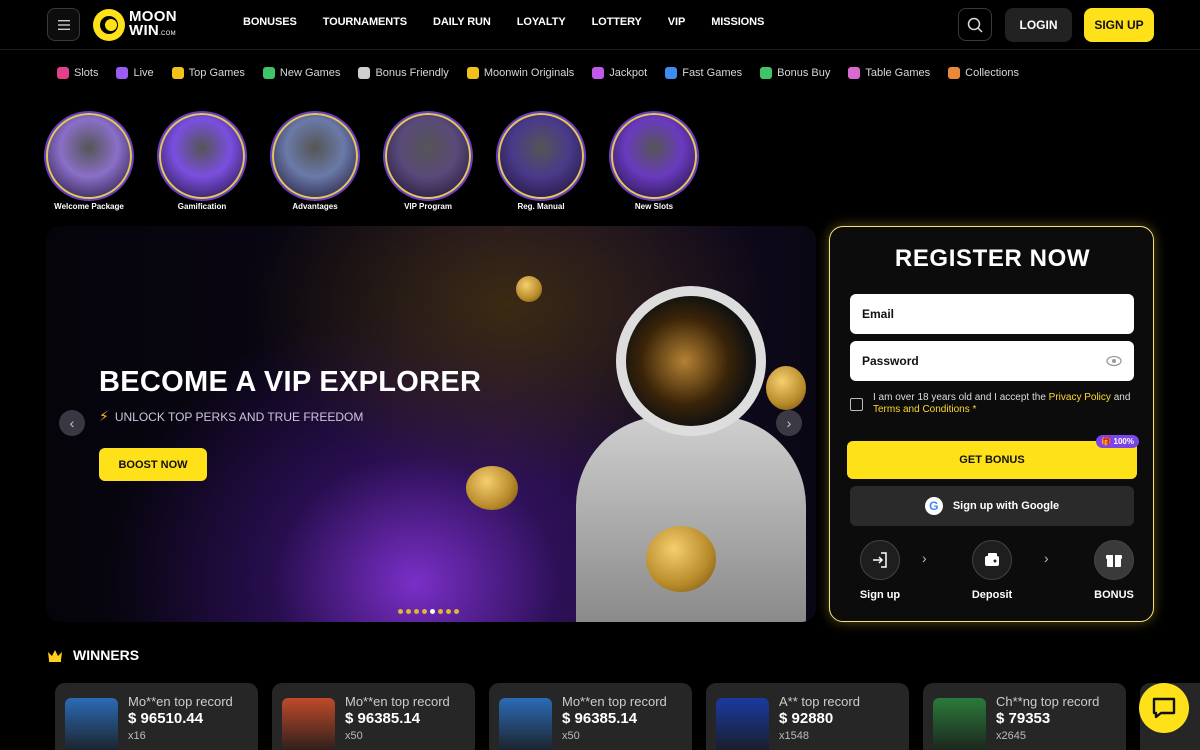  I want to click on category-label: Fast Games, so click(712, 73).